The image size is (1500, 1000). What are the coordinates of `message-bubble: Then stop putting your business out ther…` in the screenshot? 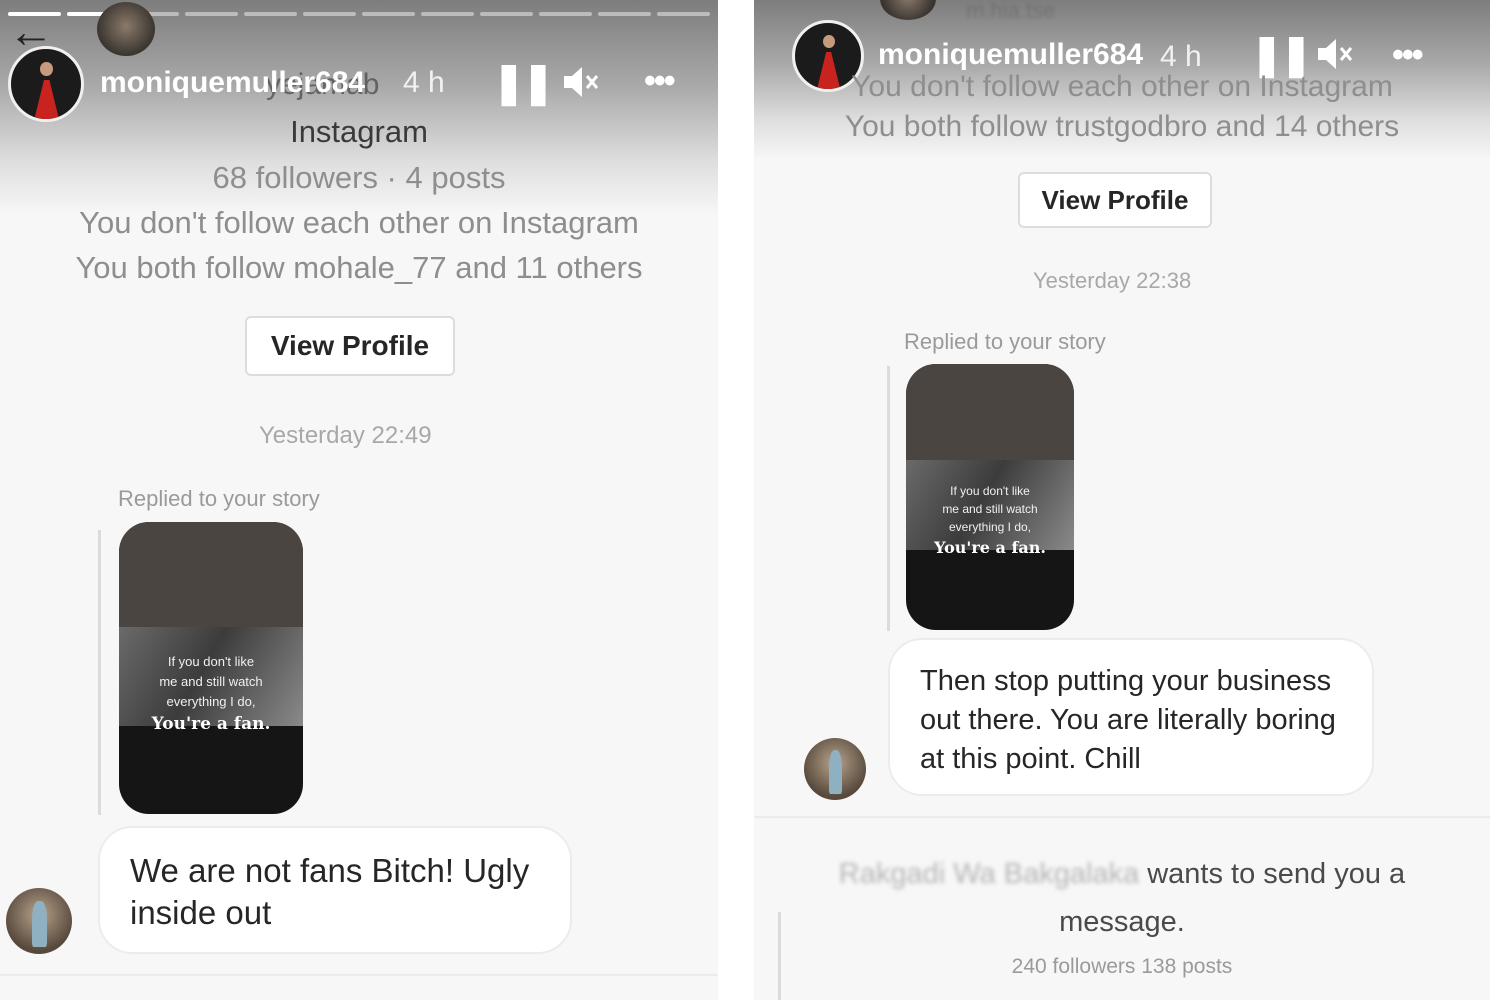 It's located at (1131, 717).